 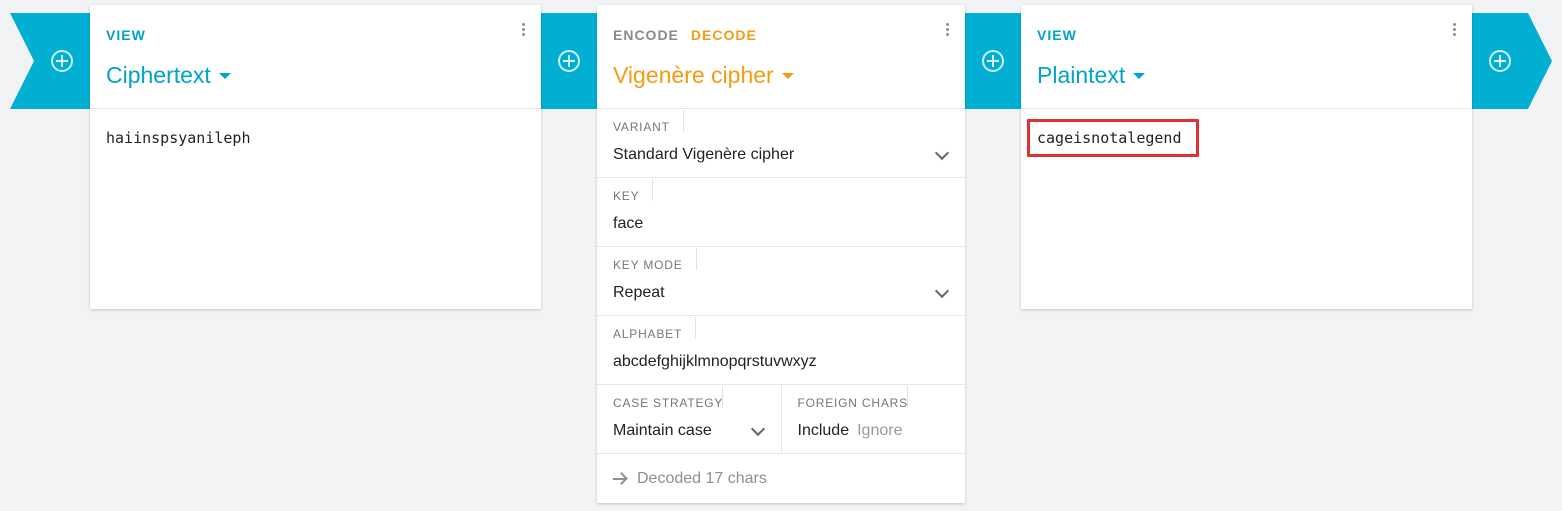 I want to click on case-strategy-select: Maintain case, so click(x=662, y=431).